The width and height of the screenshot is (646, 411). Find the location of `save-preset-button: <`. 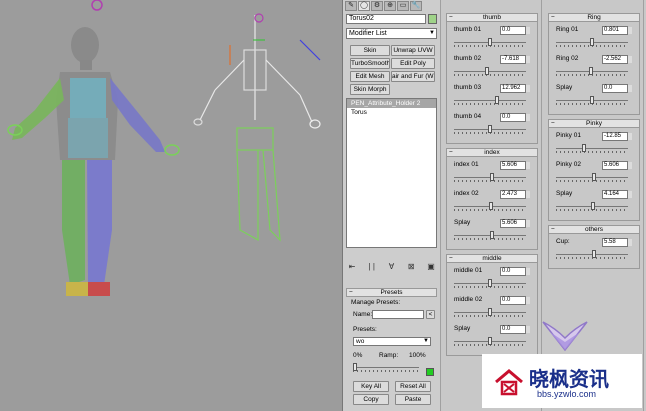

save-preset-button: < is located at coordinates (430, 314).